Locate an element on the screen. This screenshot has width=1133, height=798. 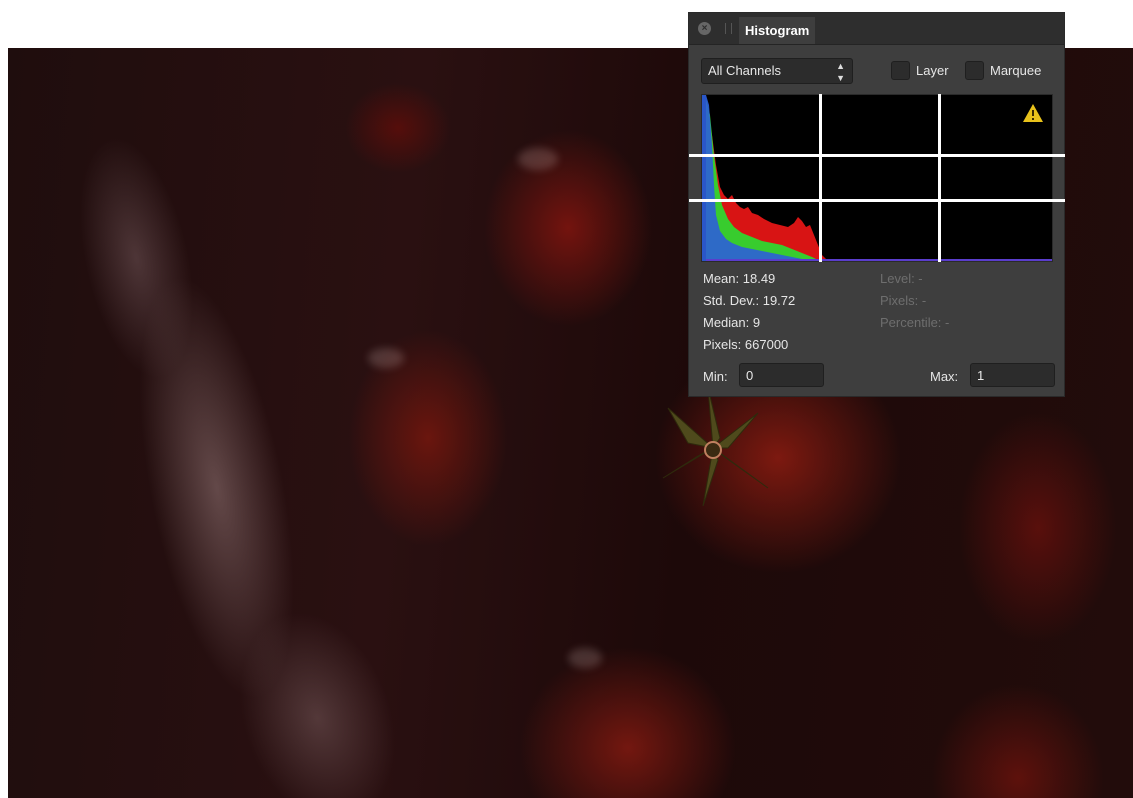
histogram-left-edge is located at coordinates (704, 178).